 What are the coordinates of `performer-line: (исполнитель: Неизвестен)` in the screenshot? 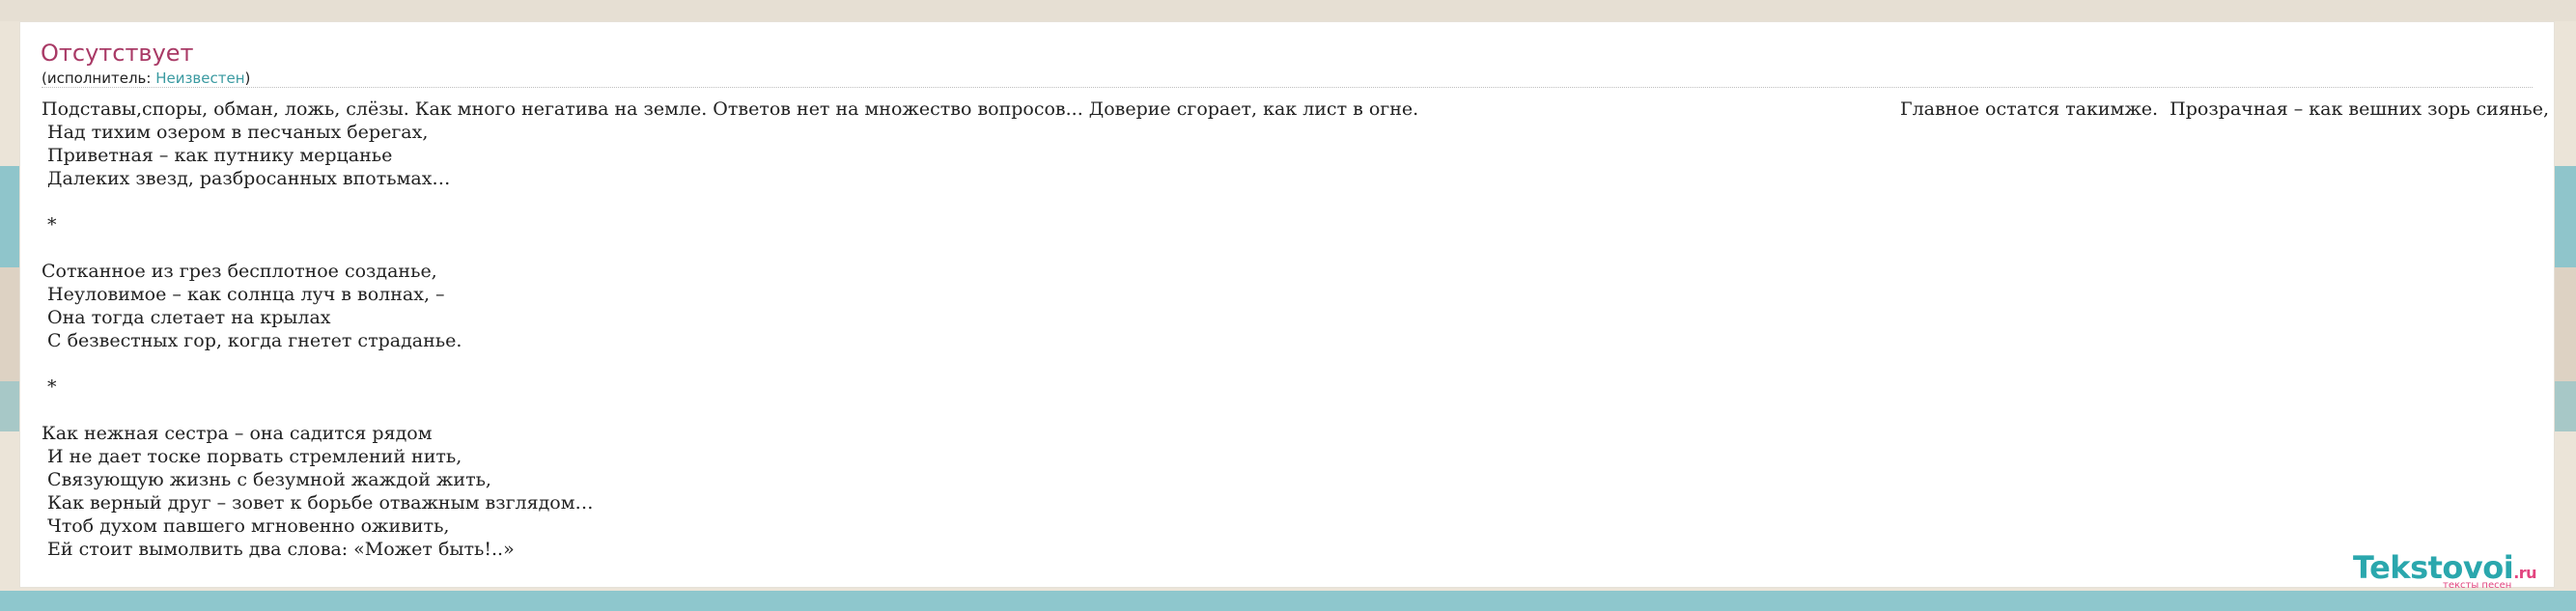 It's located at (146, 78).